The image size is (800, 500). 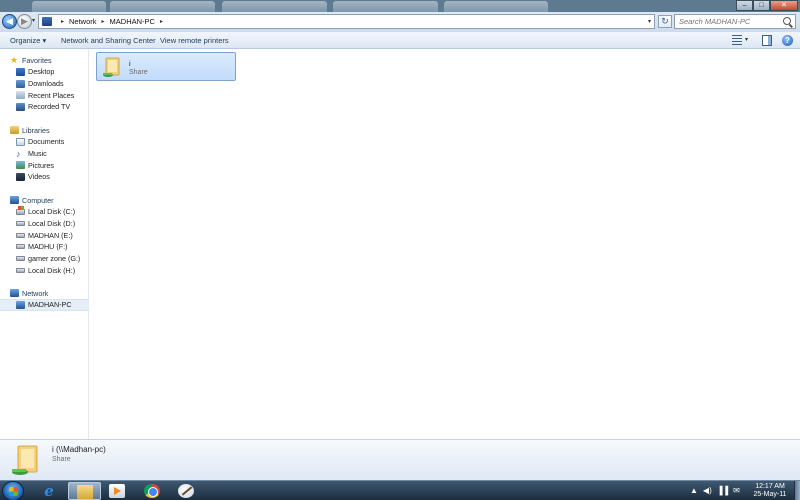 I want to click on taskbar-paint, so click(x=186, y=491).